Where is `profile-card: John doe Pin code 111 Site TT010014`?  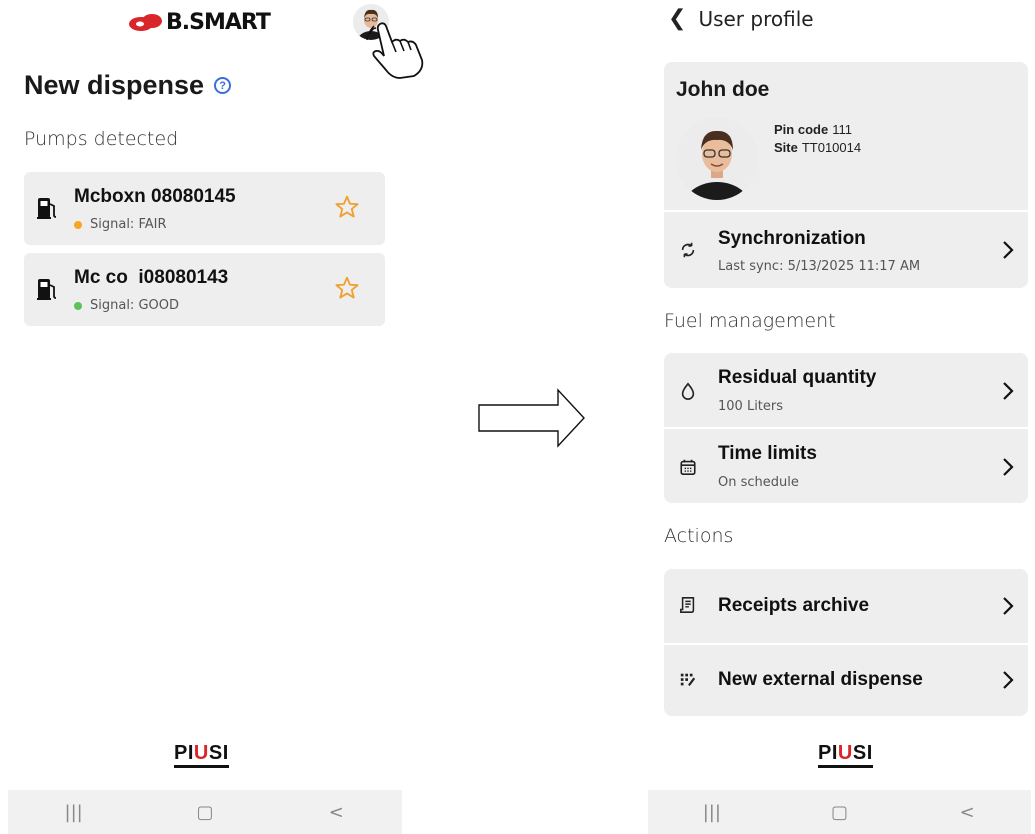
profile-card: John doe Pin code 111 Site TT010014 is located at coordinates (846, 136).